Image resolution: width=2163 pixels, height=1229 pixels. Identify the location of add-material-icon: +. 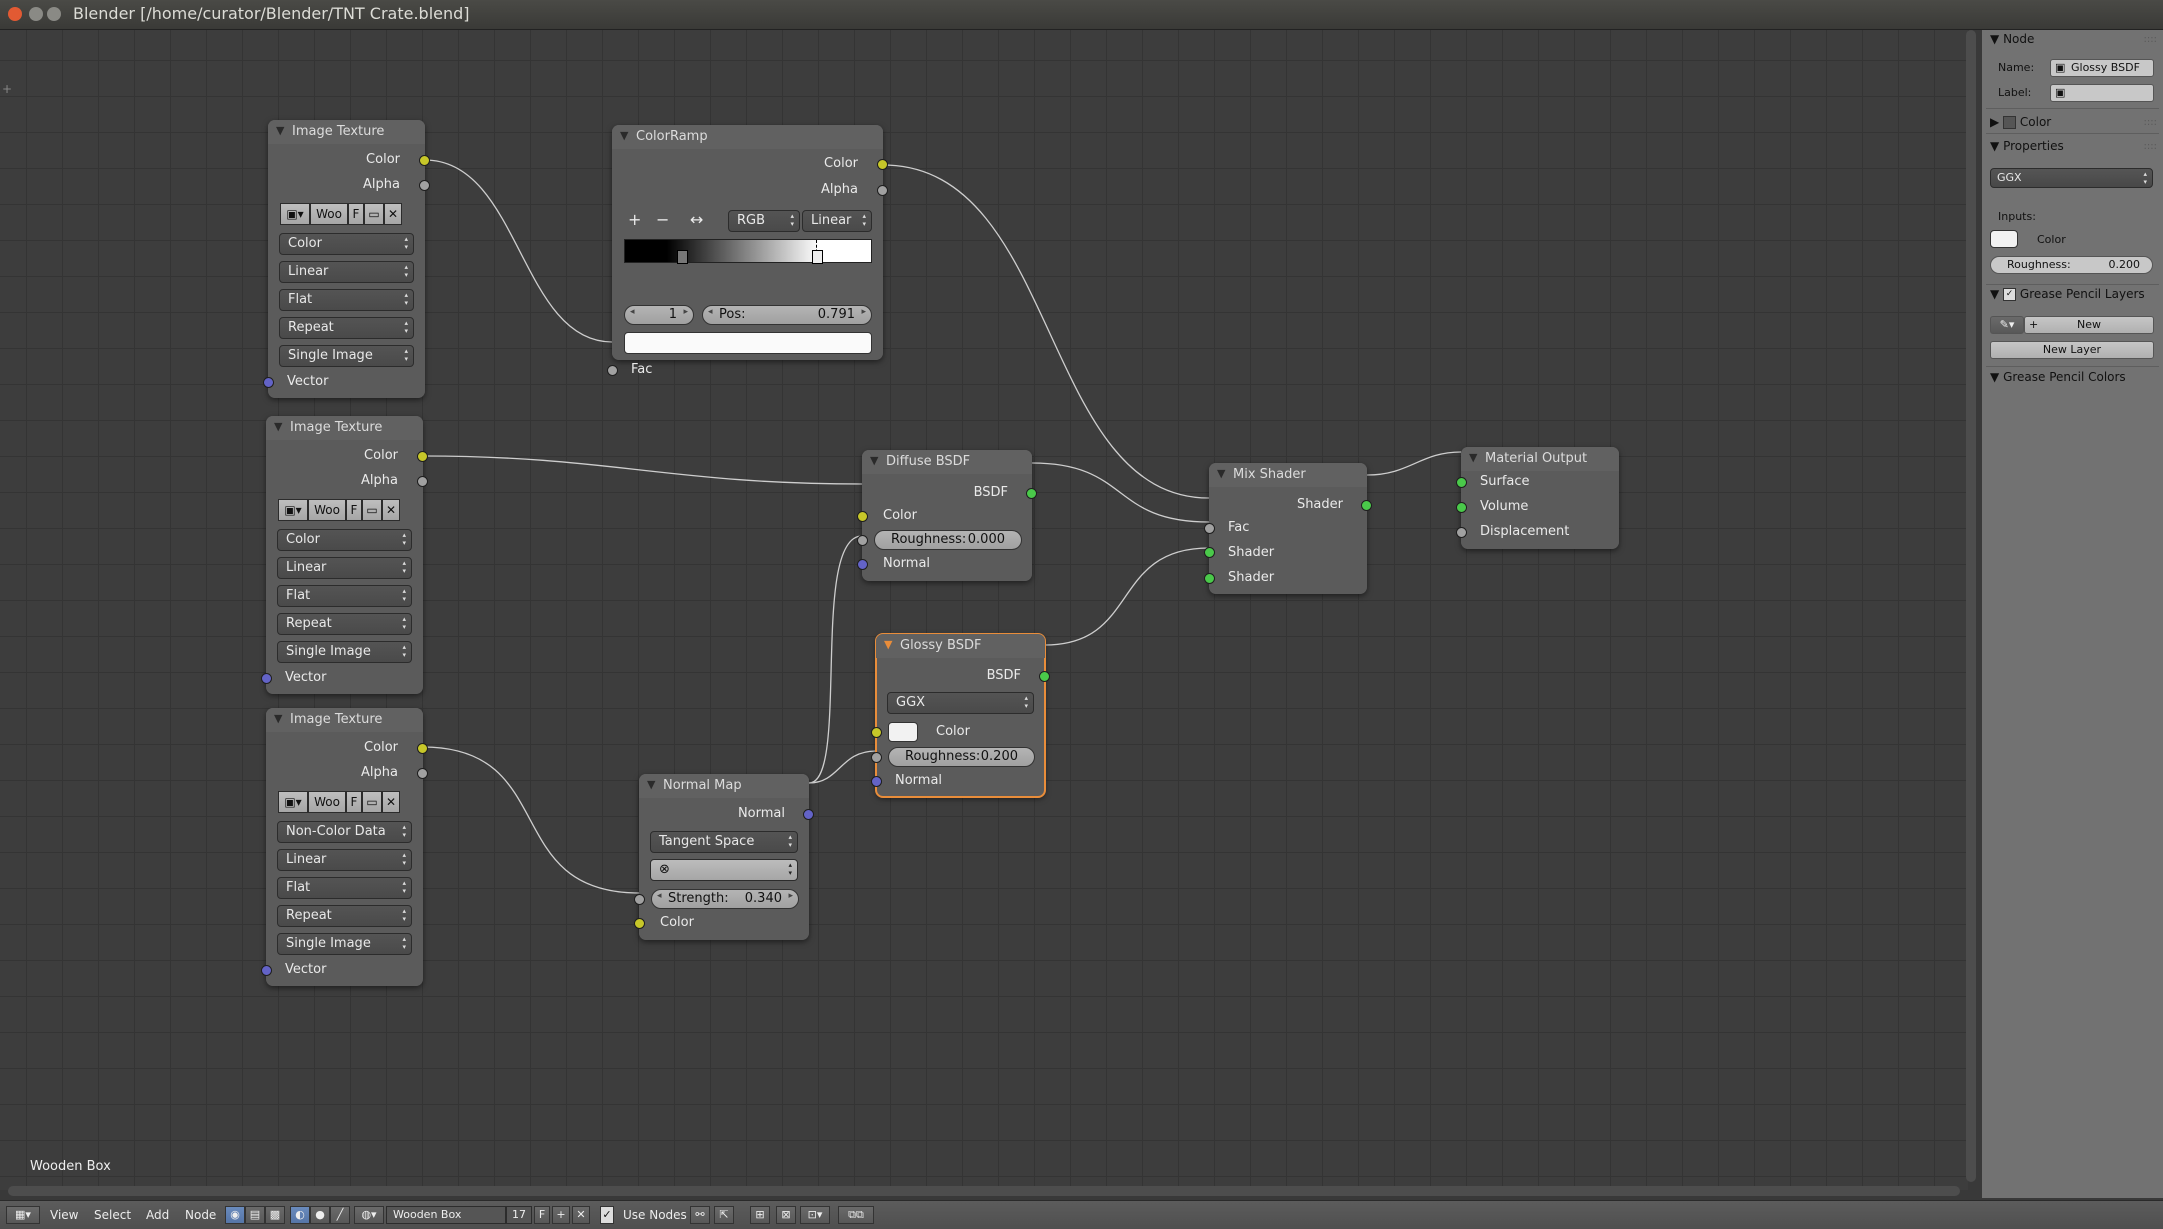
(561, 1215).